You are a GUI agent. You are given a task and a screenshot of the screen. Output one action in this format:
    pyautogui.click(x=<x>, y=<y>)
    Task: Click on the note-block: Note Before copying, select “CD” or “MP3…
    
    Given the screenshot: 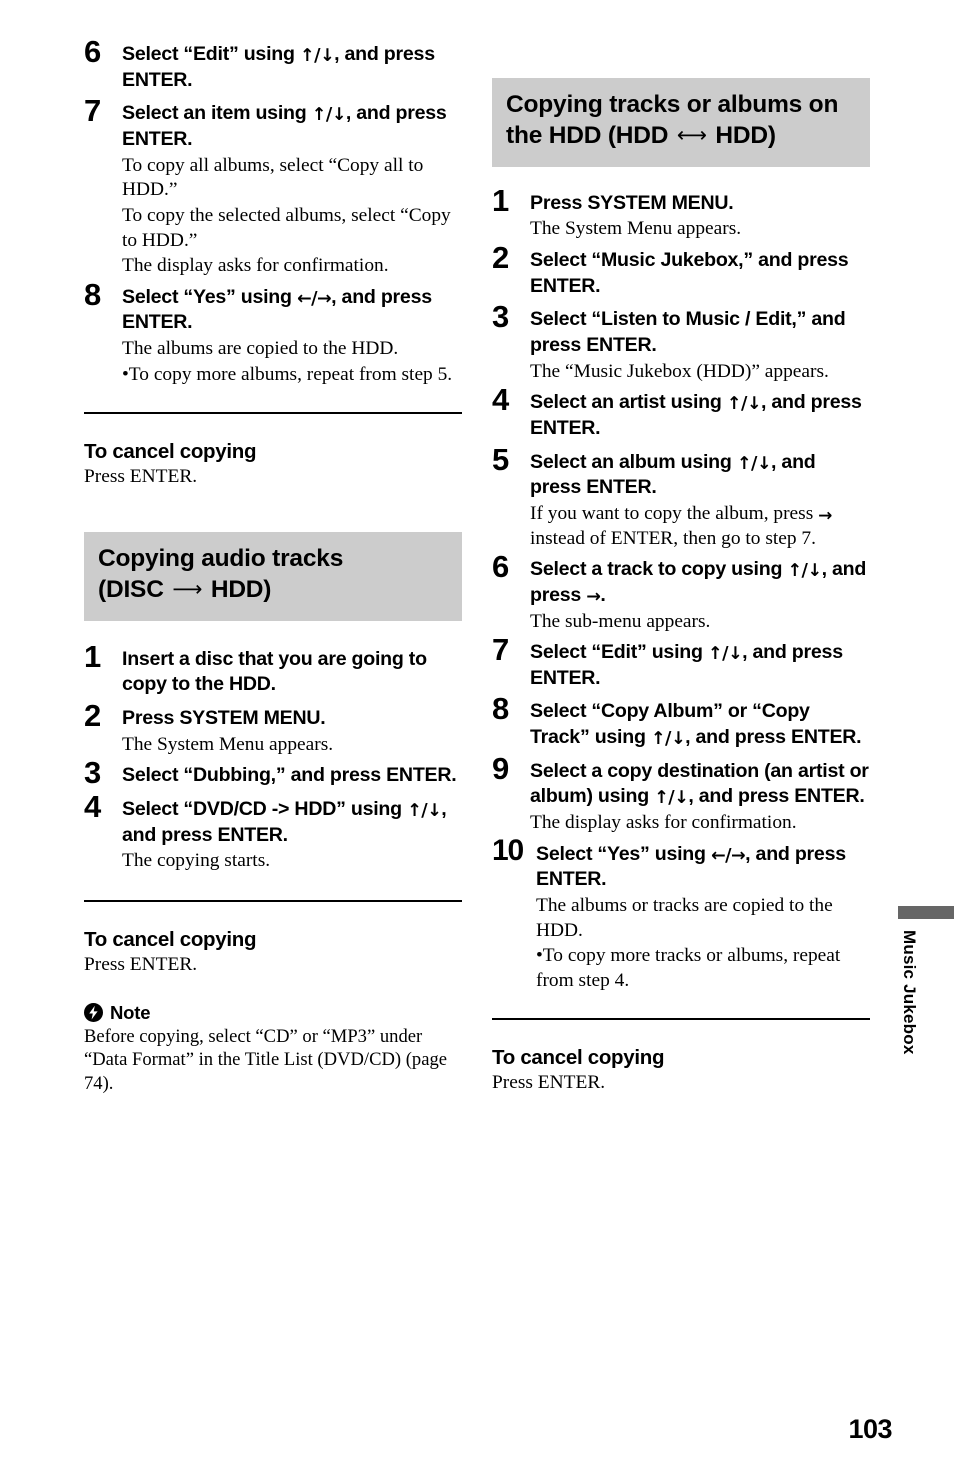 What is the action you would take?
    pyautogui.click(x=273, y=1049)
    